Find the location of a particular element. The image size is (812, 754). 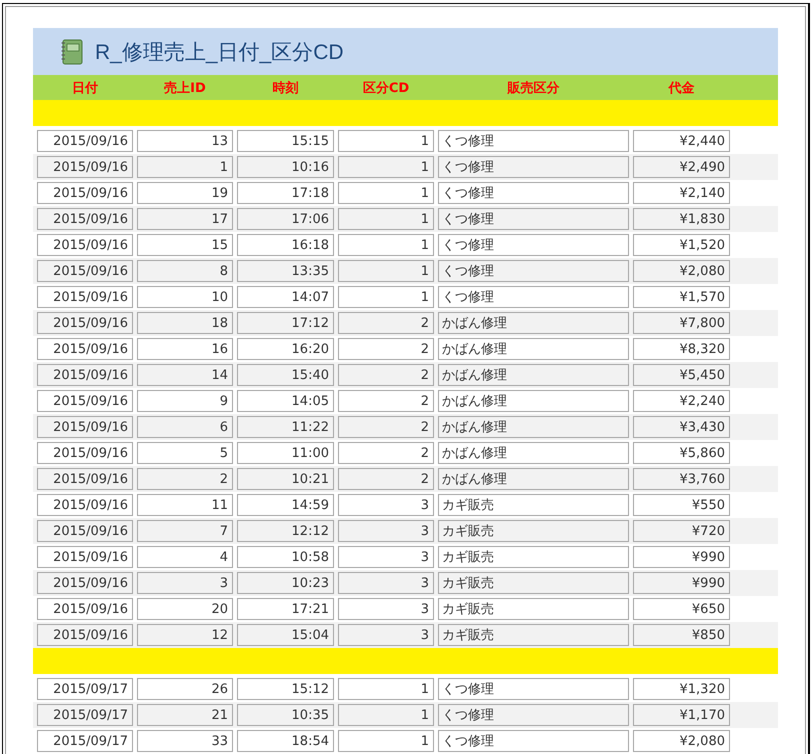

table-cell: 10:21 is located at coordinates (285, 479).